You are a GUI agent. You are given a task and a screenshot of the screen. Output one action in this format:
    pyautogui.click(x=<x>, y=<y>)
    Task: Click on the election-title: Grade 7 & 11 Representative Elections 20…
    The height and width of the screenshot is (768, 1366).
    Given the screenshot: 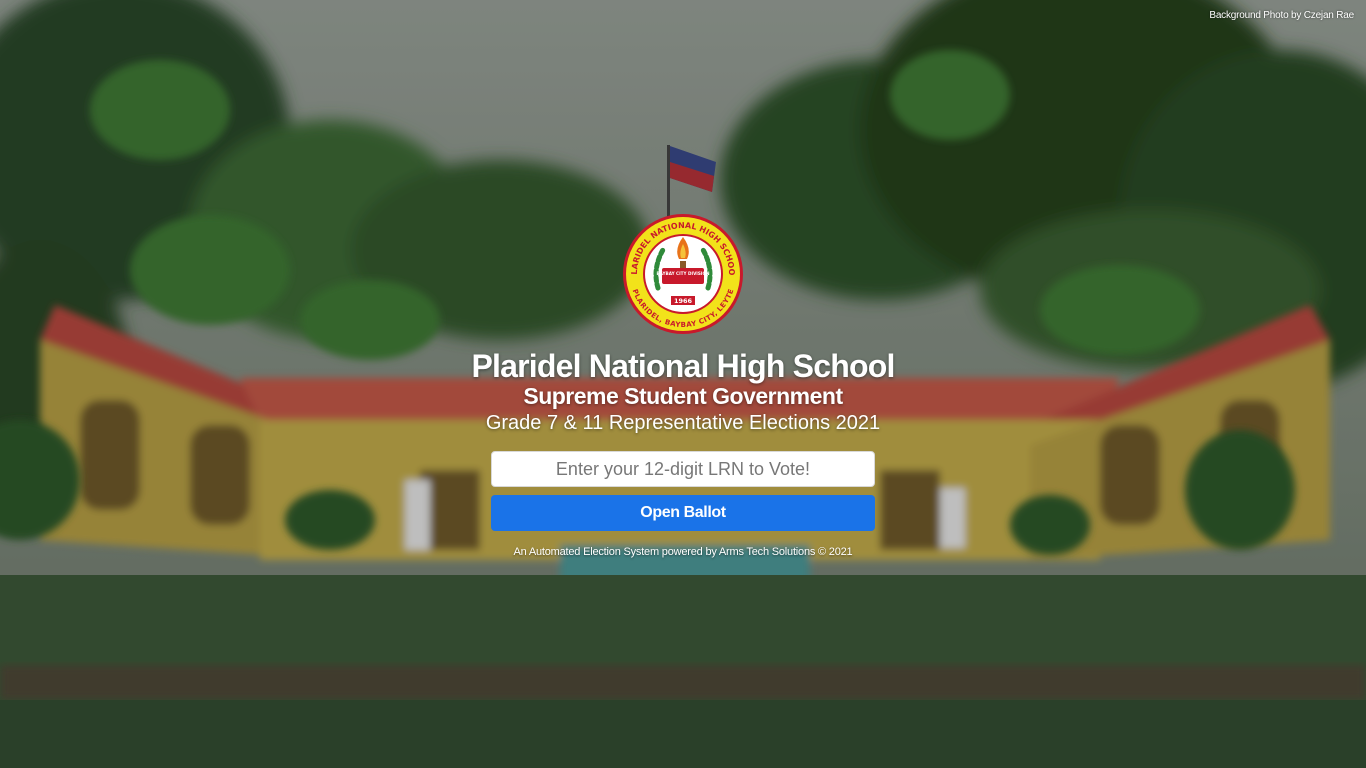 What is the action you would take?
    pyautogui.click(x=683, y=423)
    